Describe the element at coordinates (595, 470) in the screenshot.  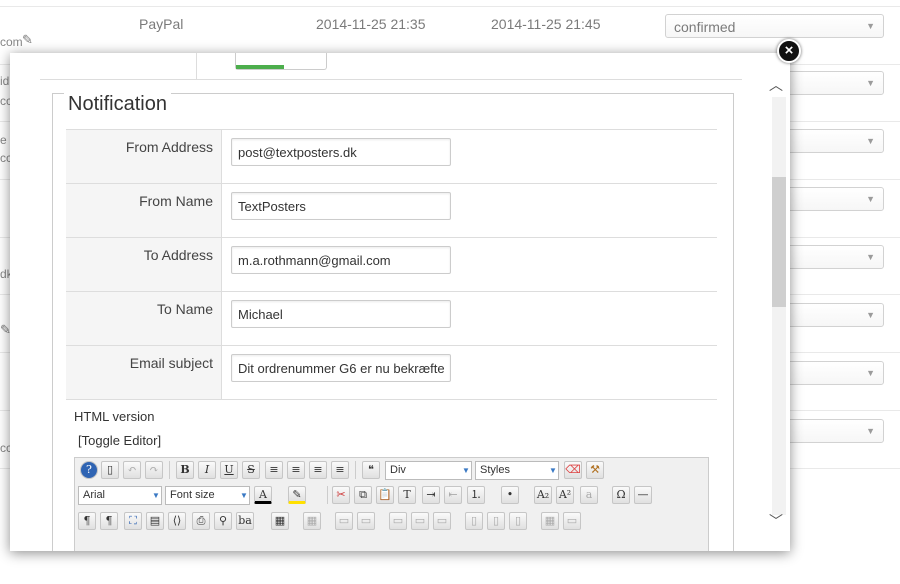
I see `cleanup-broom-icon: ⚒` at that location.